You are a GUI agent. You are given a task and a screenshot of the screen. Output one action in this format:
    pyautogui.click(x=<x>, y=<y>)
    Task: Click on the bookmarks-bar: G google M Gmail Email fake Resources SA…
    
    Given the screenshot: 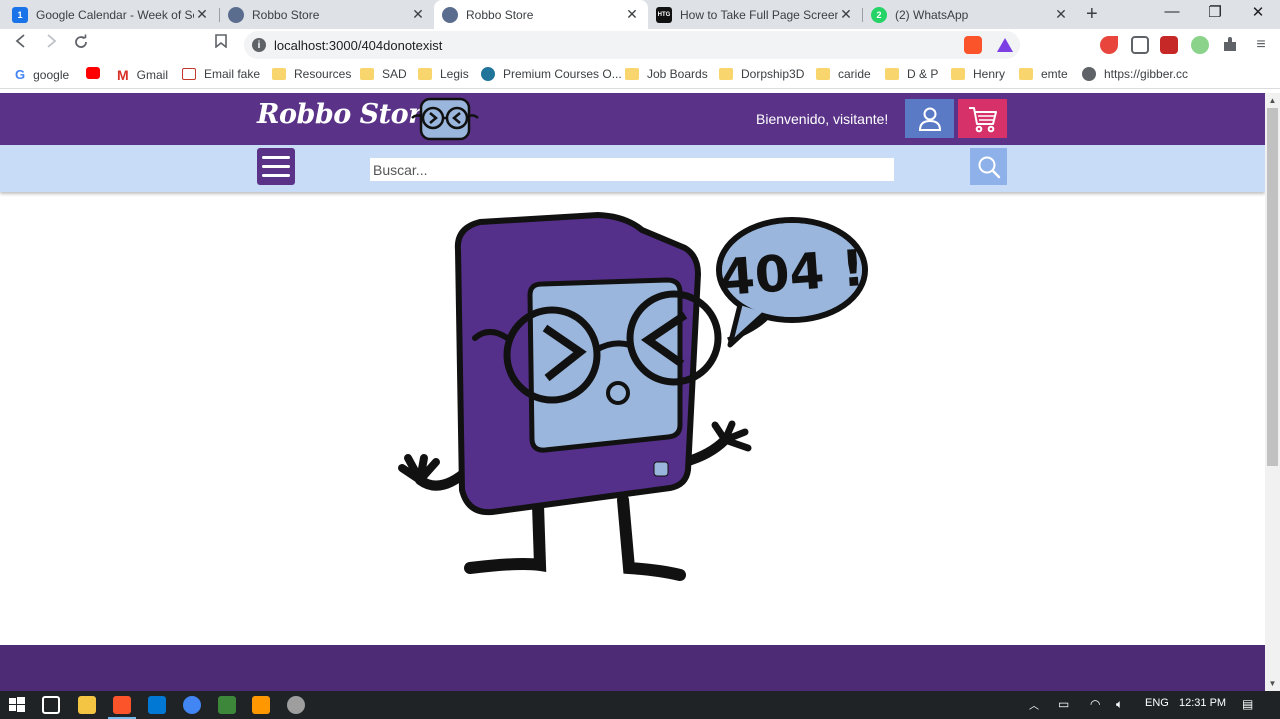 What is the action you would take?
    pyautogui.click(x=640, y=75)
    